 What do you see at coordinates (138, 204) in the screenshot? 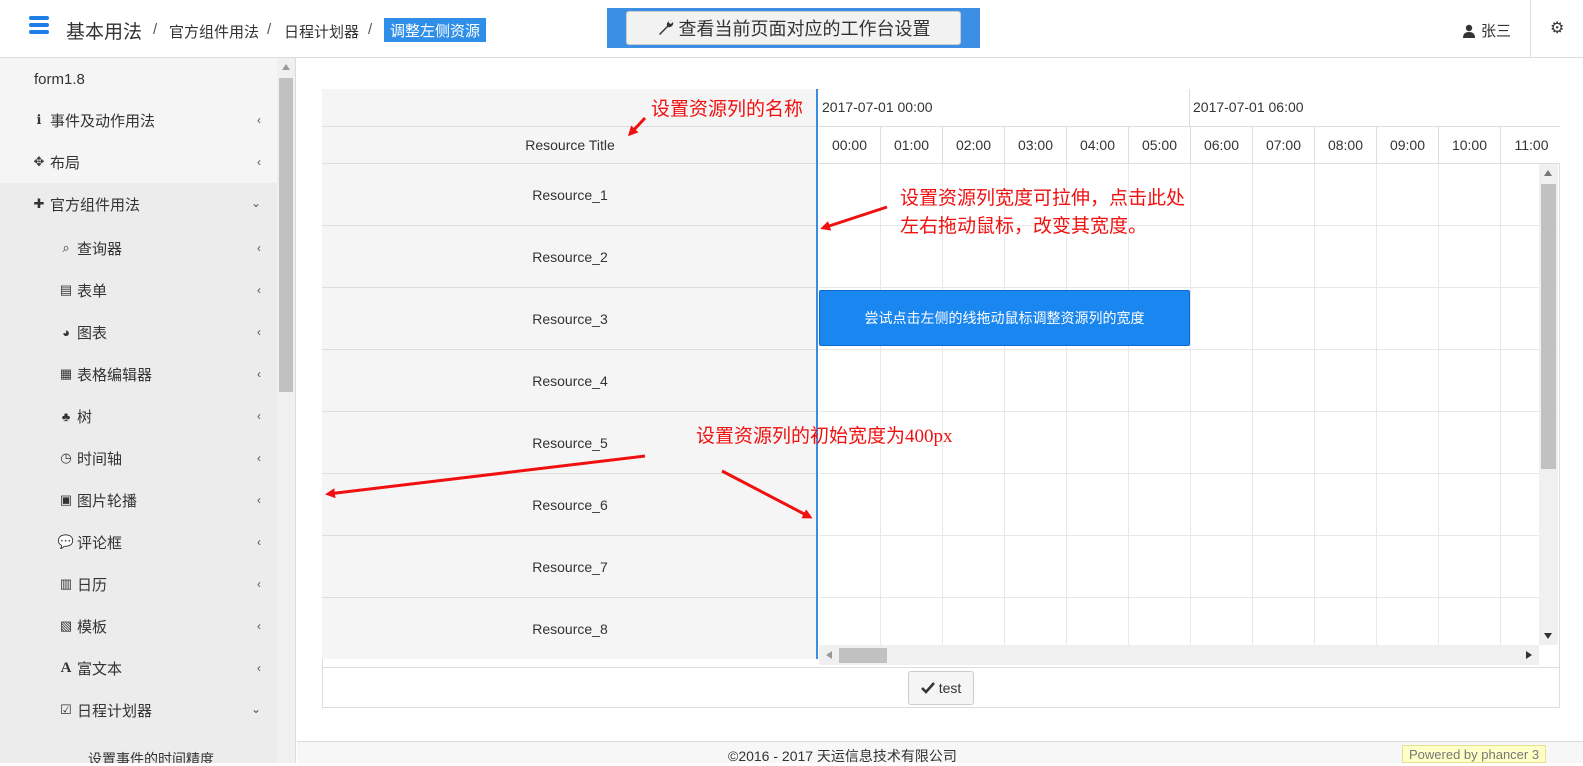
I see `sidebar-item-official-components: ✚ 官方组件用法 ⌄` at bounding box center [138, 204].